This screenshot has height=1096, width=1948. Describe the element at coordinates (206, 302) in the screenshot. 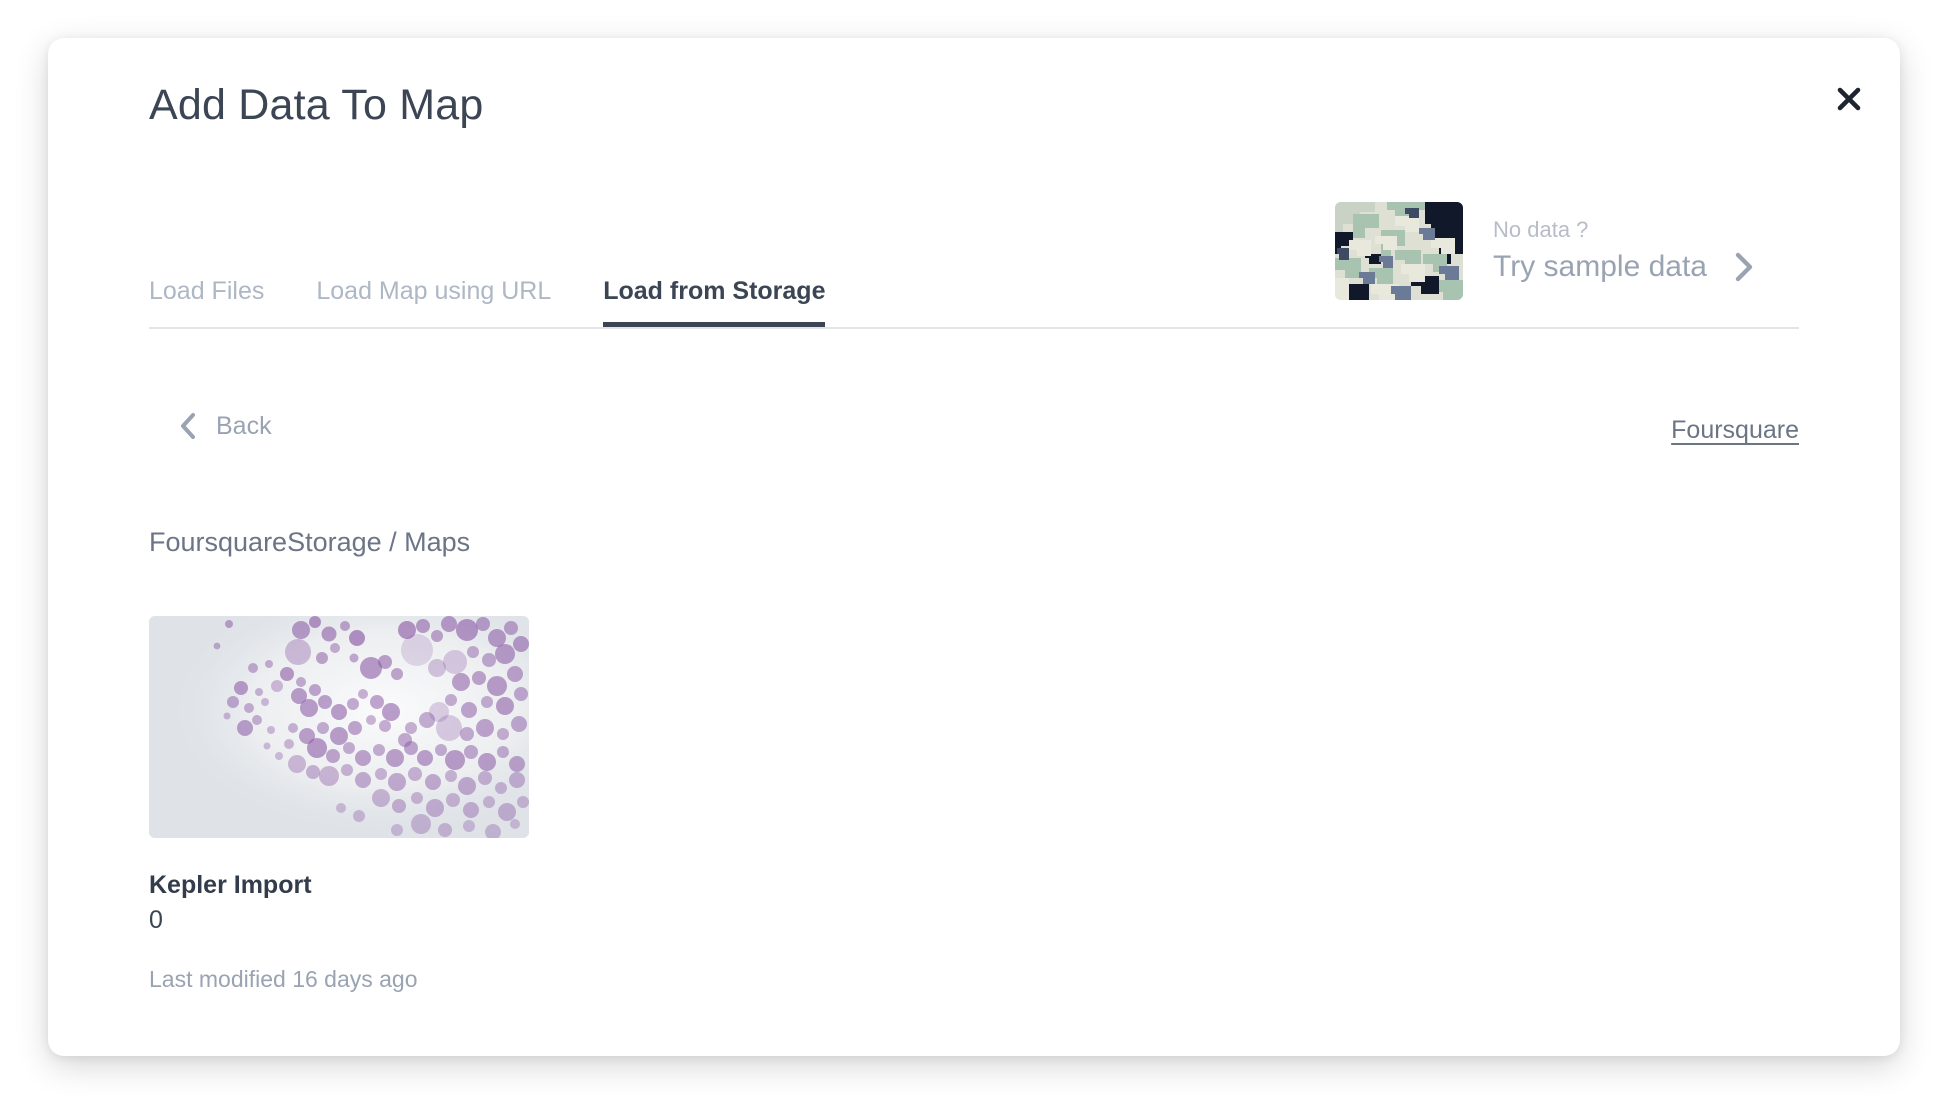

I see `tab-load-files: Load Files` at that location.